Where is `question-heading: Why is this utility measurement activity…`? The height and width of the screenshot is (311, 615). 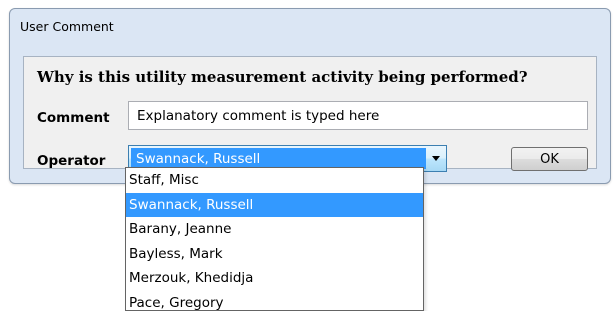 question-heading: Why is this utility measurement activity… is located at coordinates (282, 77).